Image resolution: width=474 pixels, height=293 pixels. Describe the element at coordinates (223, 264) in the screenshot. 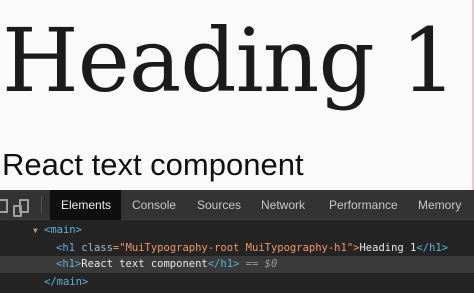

I see `h1b-close-tag: </h1>` at that location.